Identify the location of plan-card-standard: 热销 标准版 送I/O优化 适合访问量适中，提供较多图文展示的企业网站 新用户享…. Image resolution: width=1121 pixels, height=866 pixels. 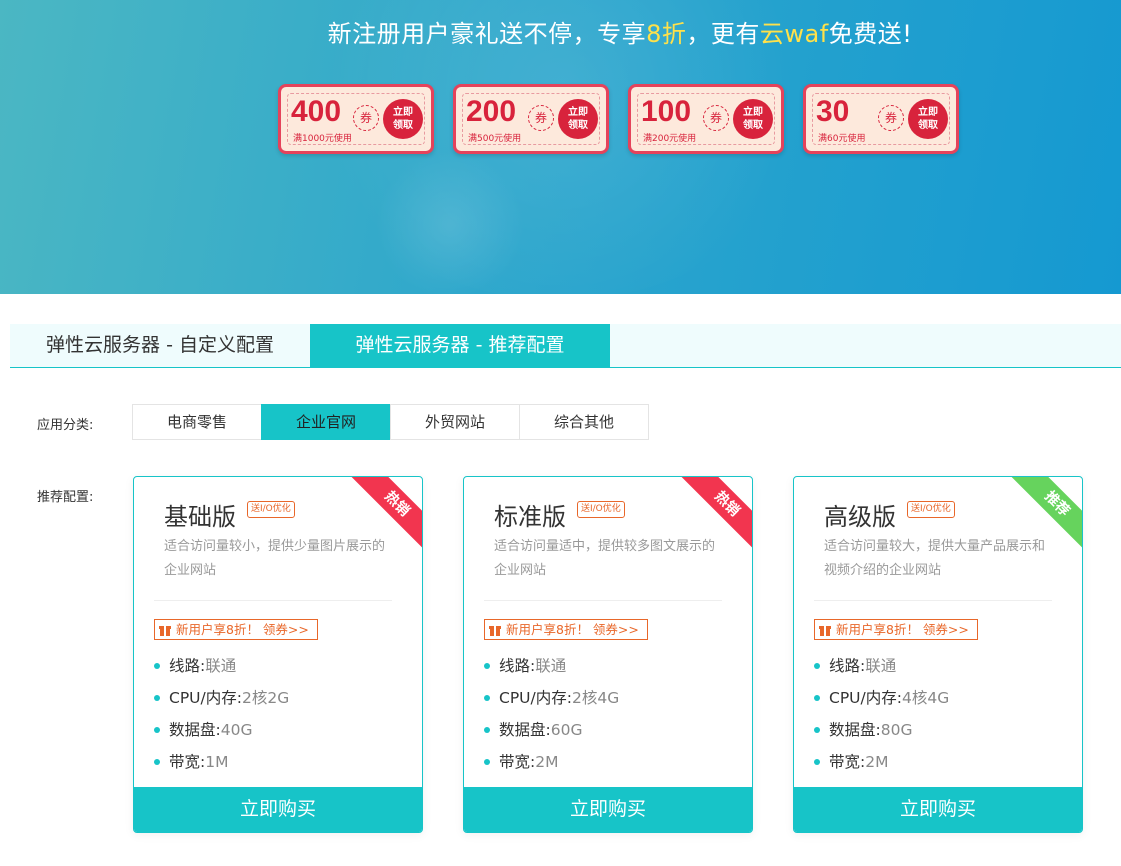
(608, 654).